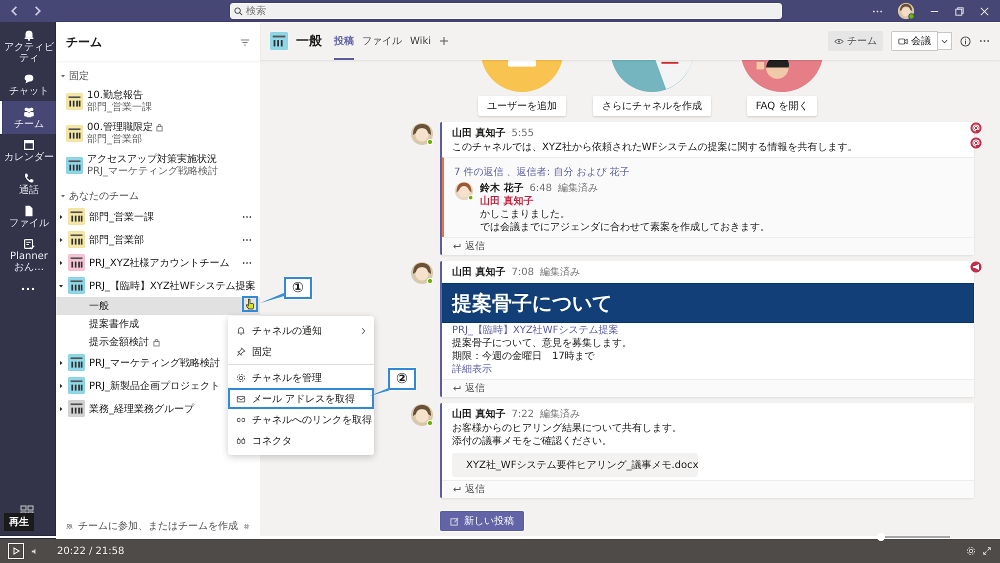 Image resolution: width=1000 pixels, height=563 pixels. Describe the element at coordinates (542, 343) in the screenshot. I see `message-text: 提案骨子について、意見を募集します。` at that location.